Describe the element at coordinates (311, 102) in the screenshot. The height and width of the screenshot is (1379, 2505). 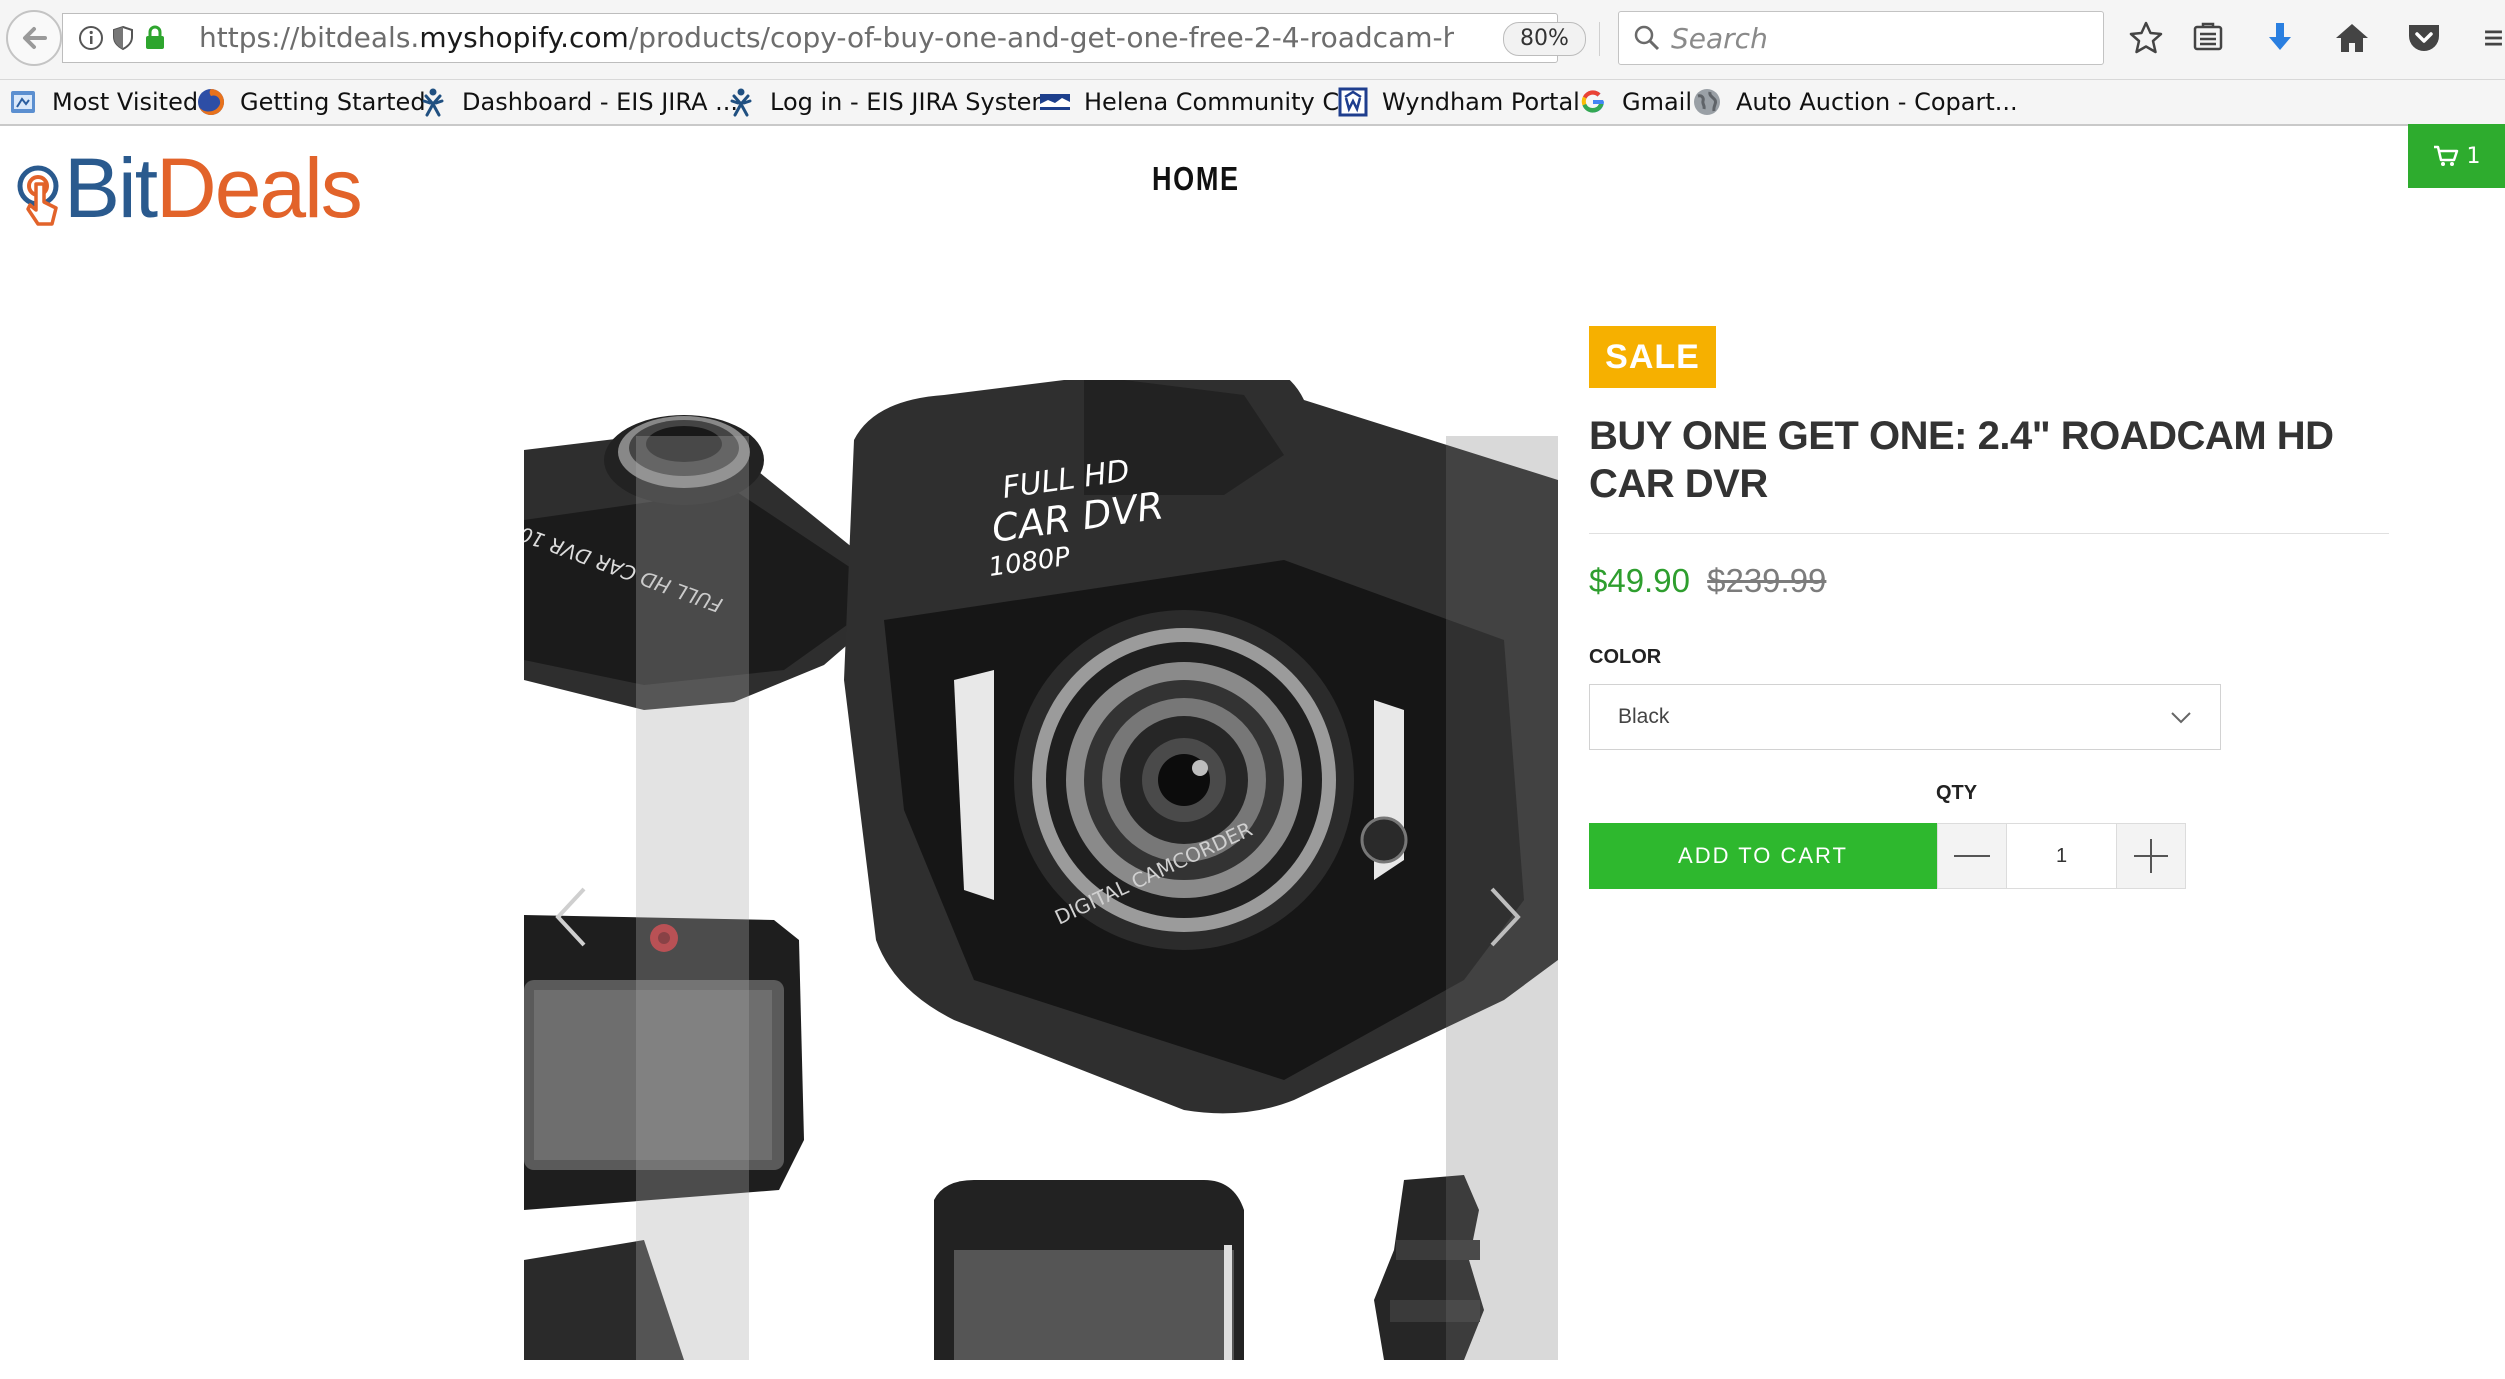
I see `bookmark-getting-started: Getting Started` at that location.